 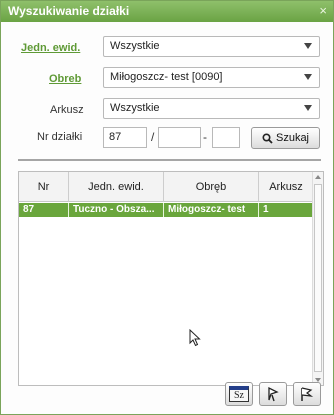 What do you see at coordinates (169, 160) in the screenshot?
I see `divider` at bounding box center [169, 160].